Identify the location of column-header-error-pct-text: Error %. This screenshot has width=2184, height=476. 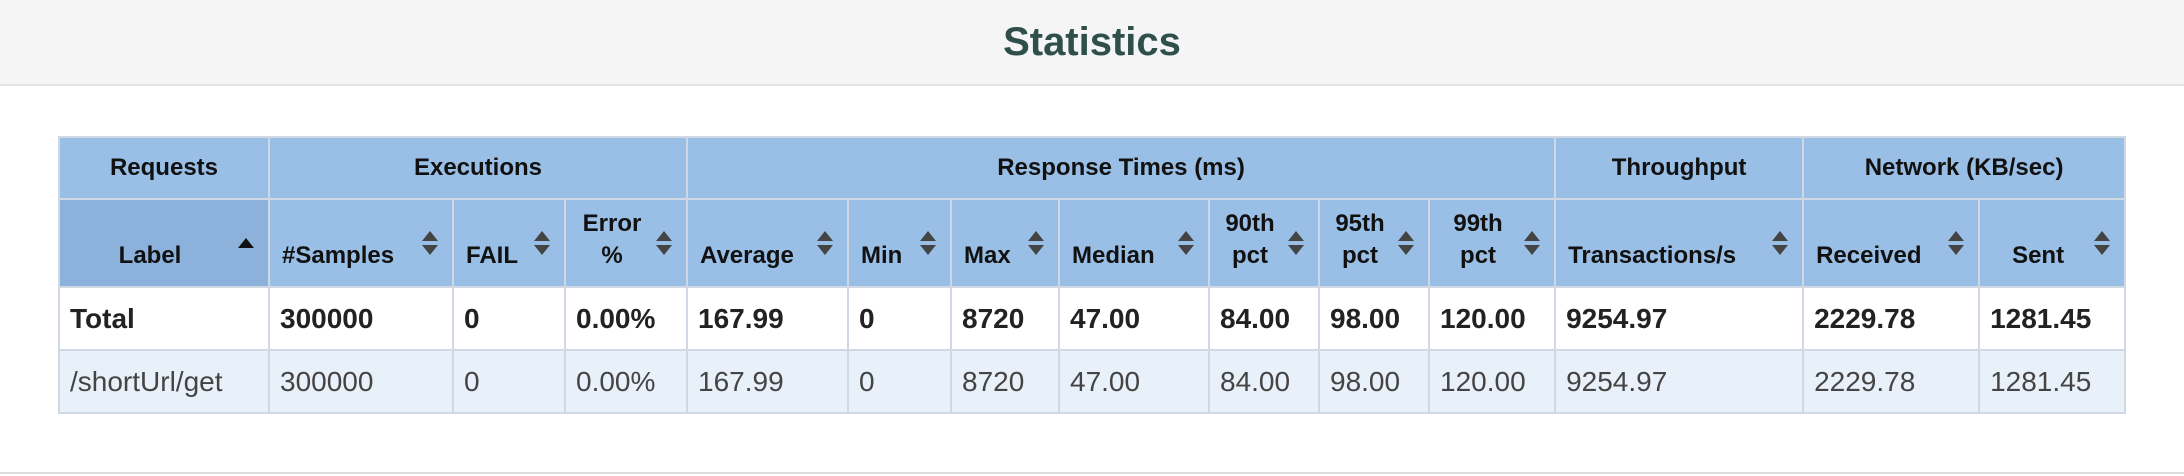
(612, 239).